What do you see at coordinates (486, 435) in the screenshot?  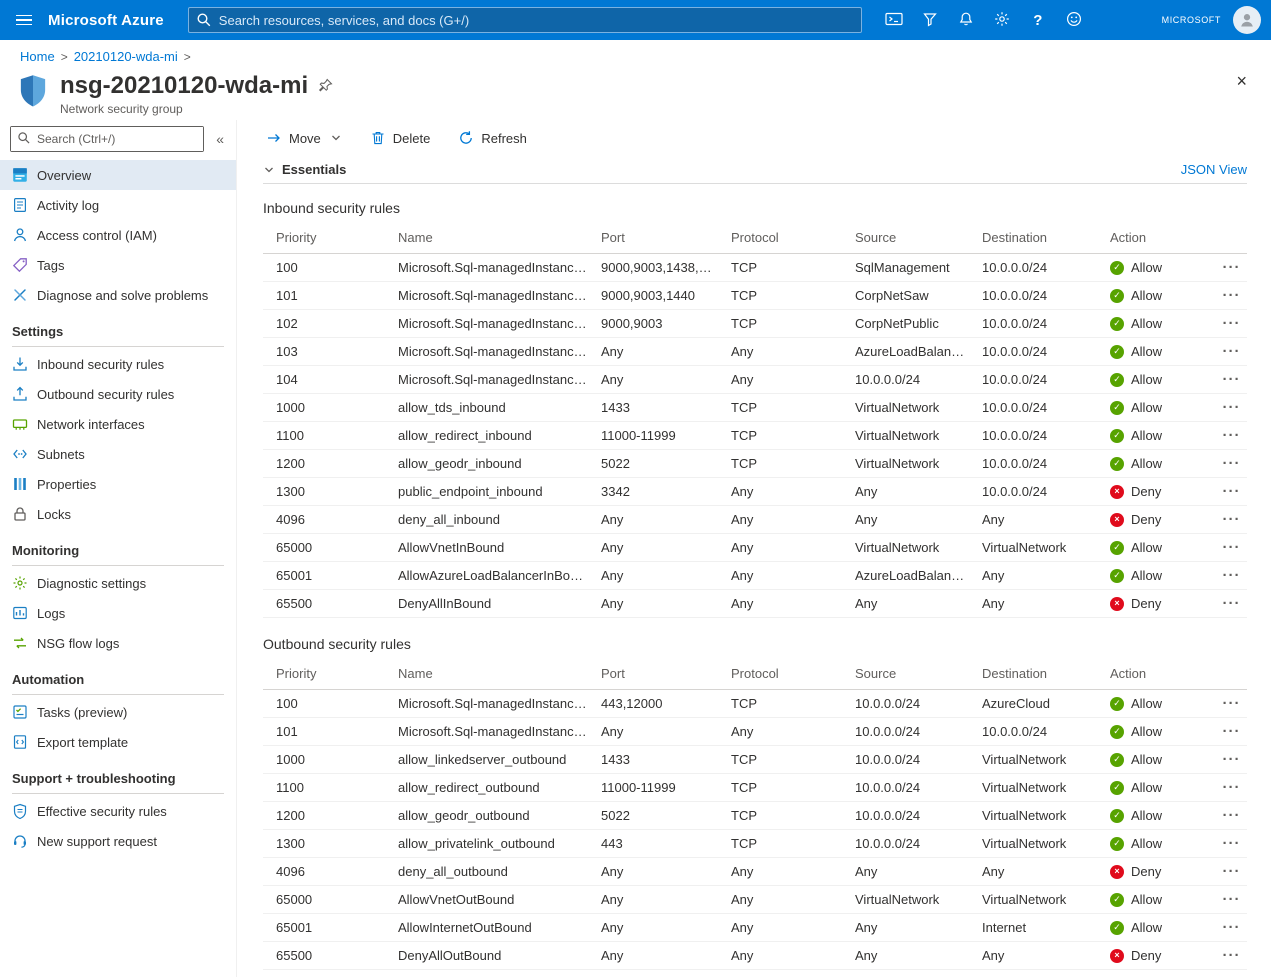 I see `cell-name: allow_redirect_inbound` at bounding box center [486, 435].